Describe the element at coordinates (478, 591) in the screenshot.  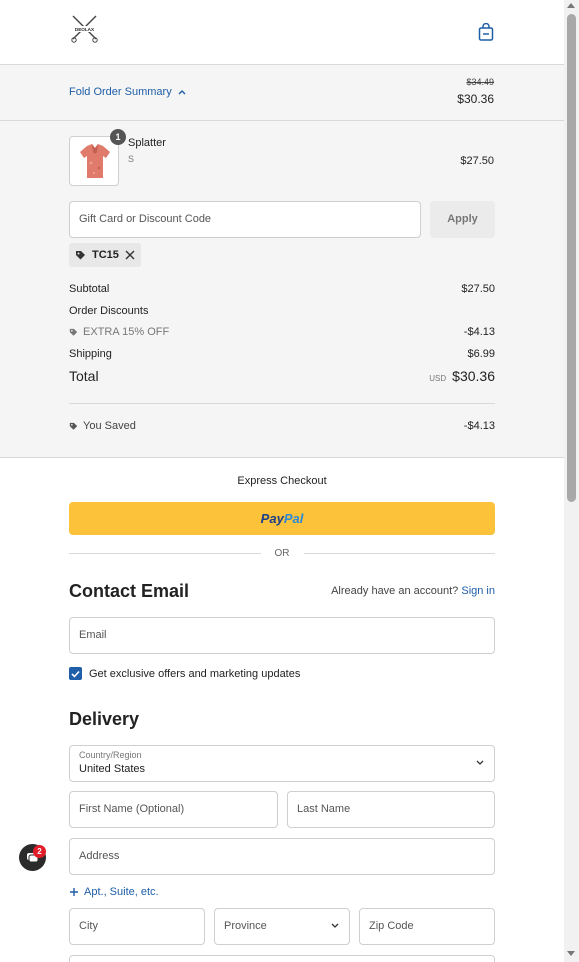
I see `sign-in-link: Sign in` at that location.